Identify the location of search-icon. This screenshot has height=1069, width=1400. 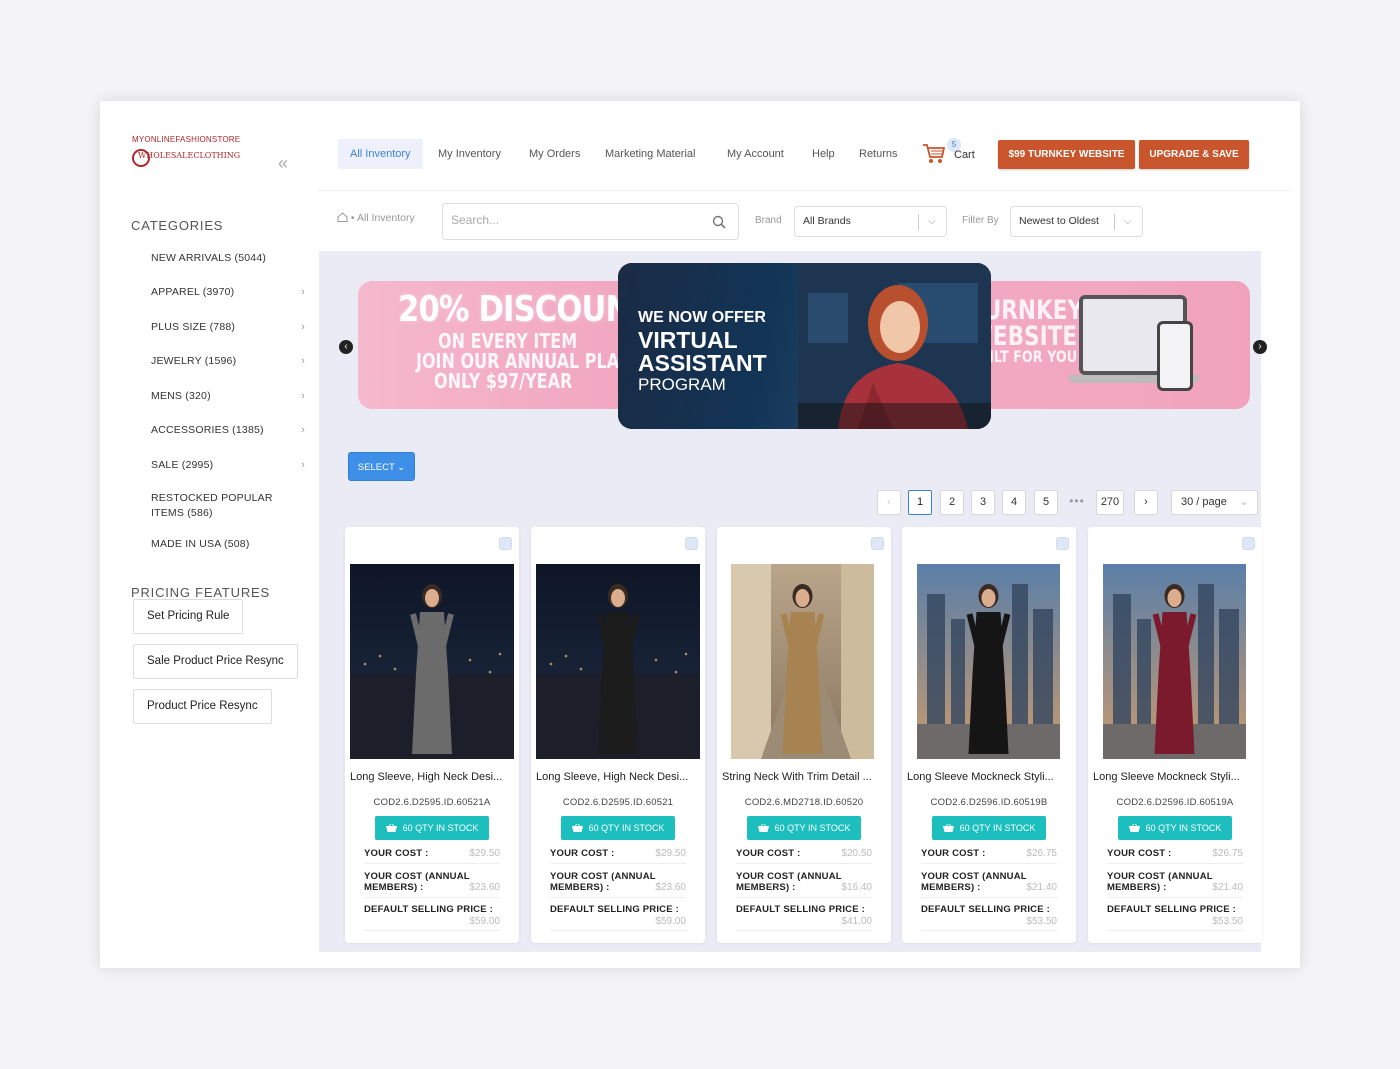
(719, 222).